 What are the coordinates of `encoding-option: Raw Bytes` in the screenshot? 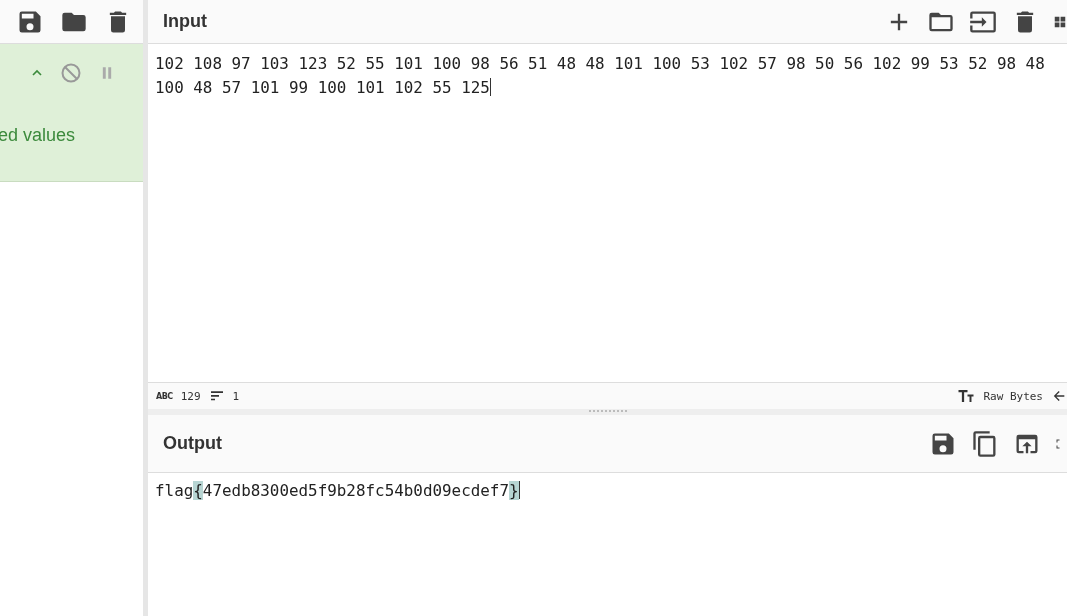 It's located at (1013, 396).